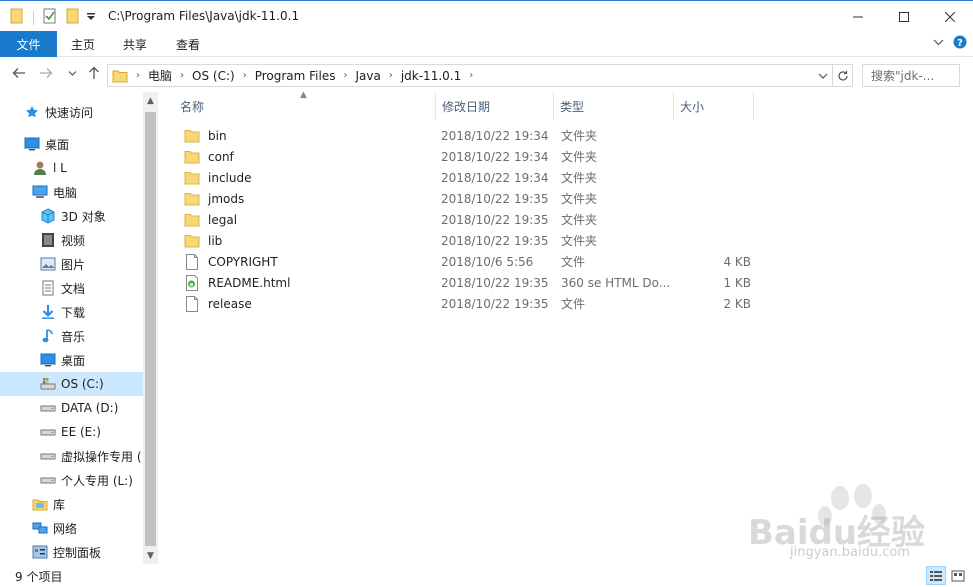 The width and height of the screenshot is (973, 587). What do you see at coordinates (716, 198) in the screenshot?
I see `file-size` at bounding box center [716, 198].